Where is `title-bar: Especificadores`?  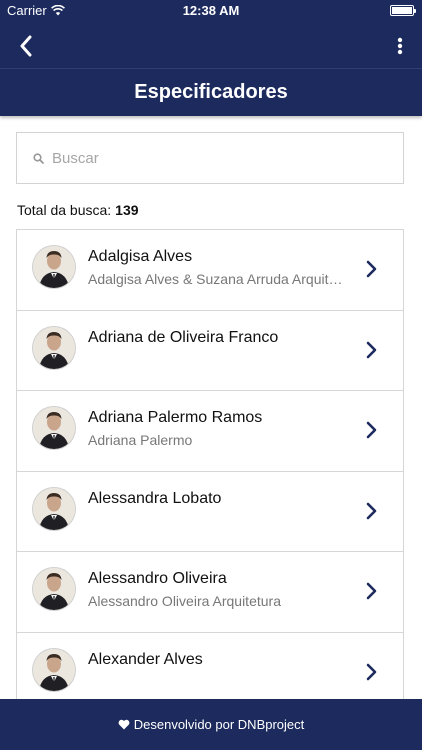 title-bar: Especificadores is located at coordinates (211, 92).